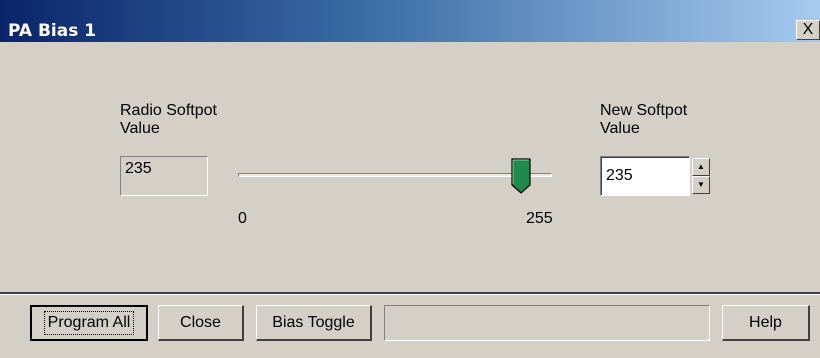 This screenshot has height=358, width=820. Describe the element at coordinates (521, 176) in the screenshot. I see `slider-thumb` at that location.